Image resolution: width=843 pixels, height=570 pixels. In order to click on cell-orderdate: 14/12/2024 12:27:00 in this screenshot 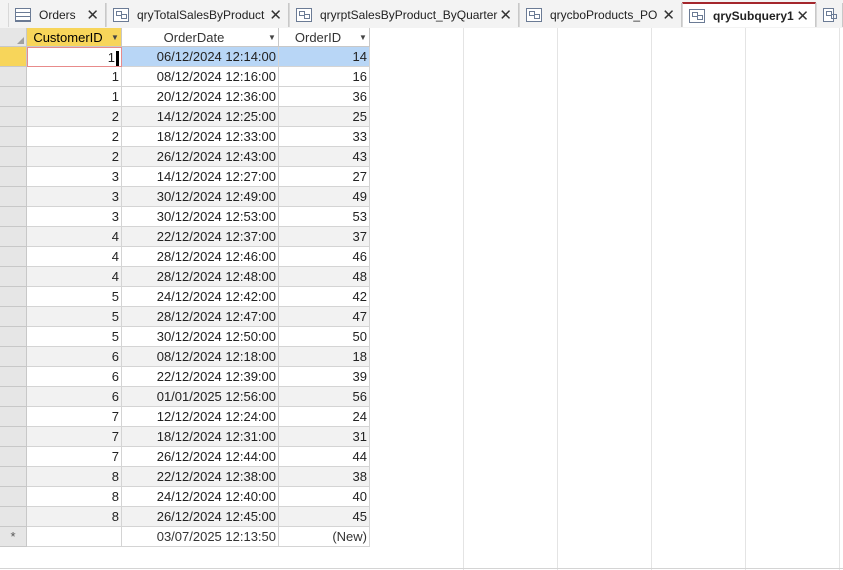, I will do `click(200, 177)`.